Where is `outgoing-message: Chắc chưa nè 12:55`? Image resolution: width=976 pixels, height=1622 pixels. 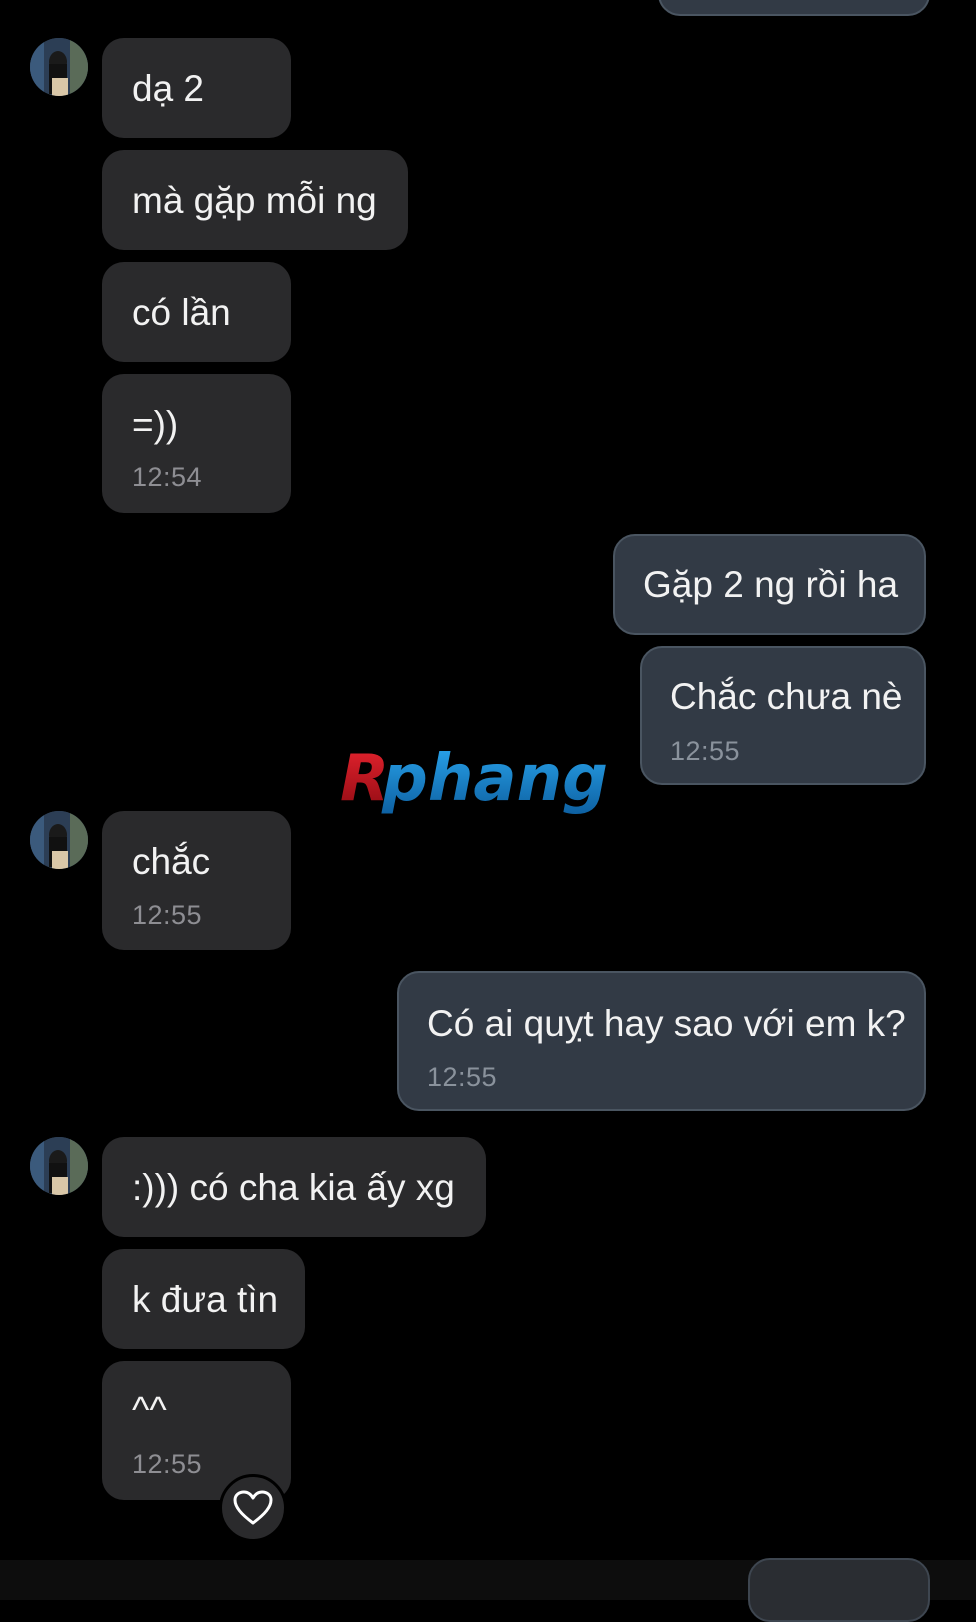 outgoing-message: Chắc chưa nè 12:55 is located at coordinates (783, 715).